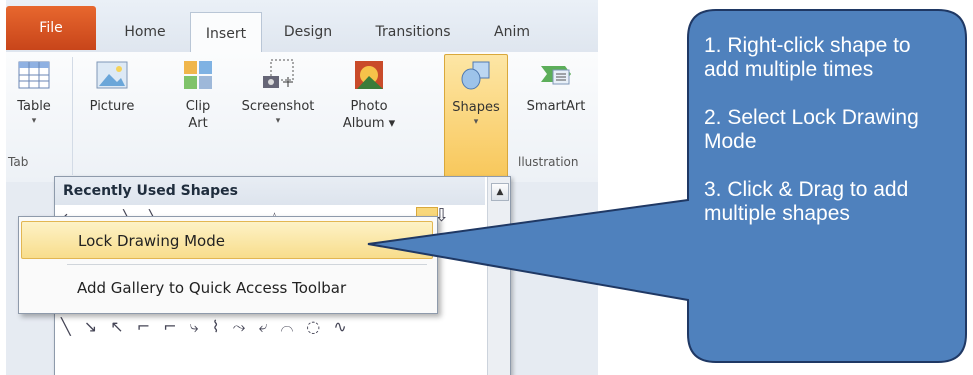  I want to click on callout-step-3: 3. Click & Drag to add multiple shapes, so click(806, 201).